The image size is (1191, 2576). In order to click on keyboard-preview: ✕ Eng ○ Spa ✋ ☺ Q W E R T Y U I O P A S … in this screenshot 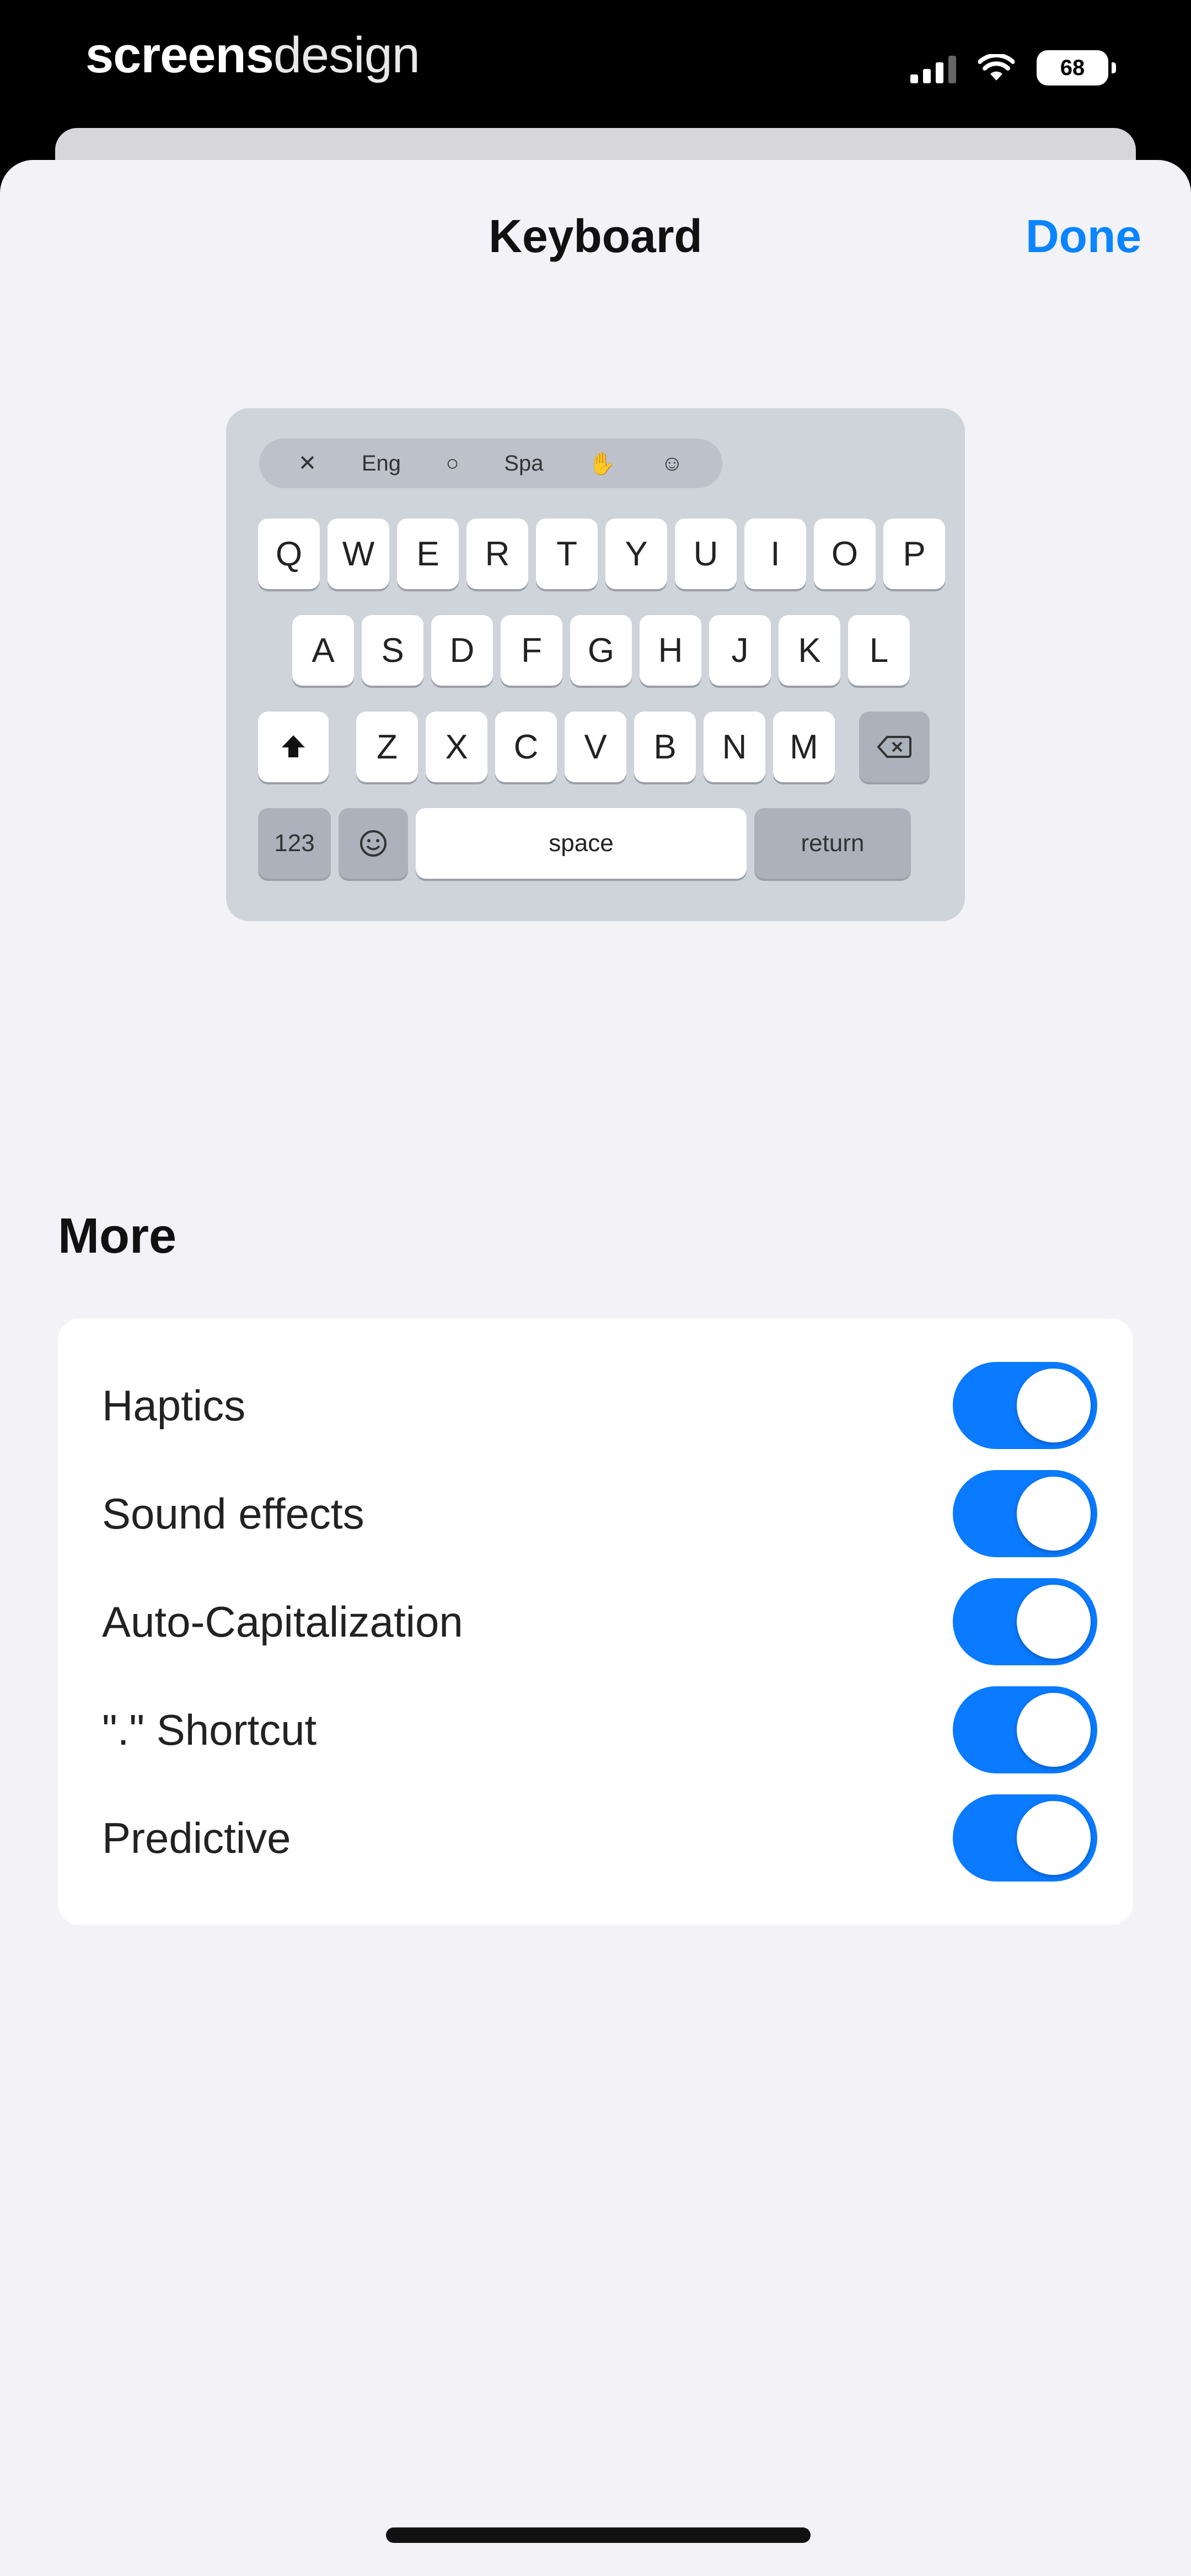, I will do `click(595, 664)`.